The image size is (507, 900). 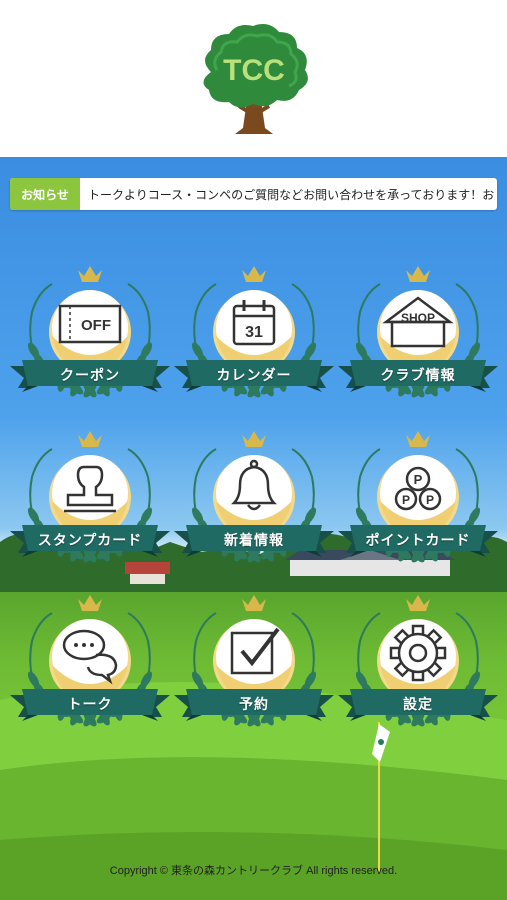 I want to click on menu-label: スタンプカード, so click(x=90, y=541).